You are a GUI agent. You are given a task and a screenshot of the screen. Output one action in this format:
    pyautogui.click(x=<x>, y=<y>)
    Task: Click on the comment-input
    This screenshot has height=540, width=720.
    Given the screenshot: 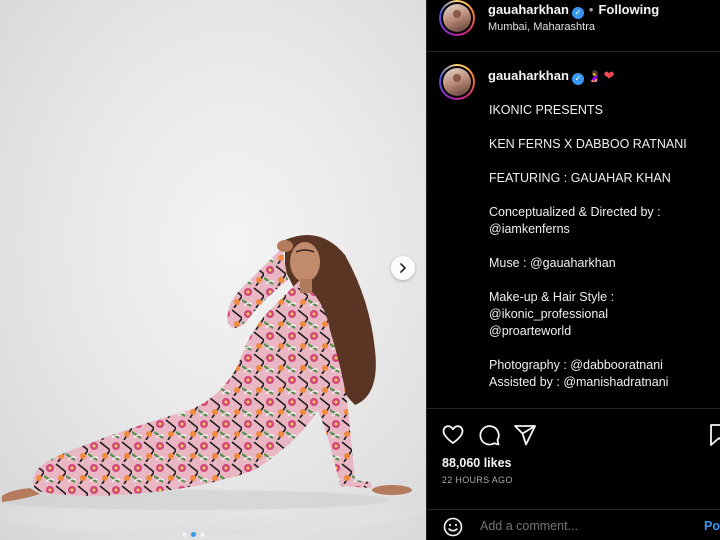 What is the action you would take?
    pyautogui.click(x=580, y=526)
    